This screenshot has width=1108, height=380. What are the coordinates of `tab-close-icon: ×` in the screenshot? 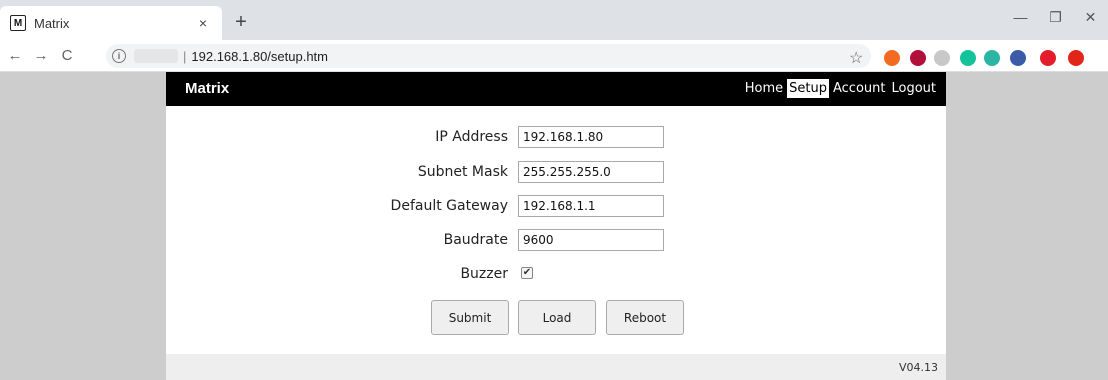 It's located at (203, 23).